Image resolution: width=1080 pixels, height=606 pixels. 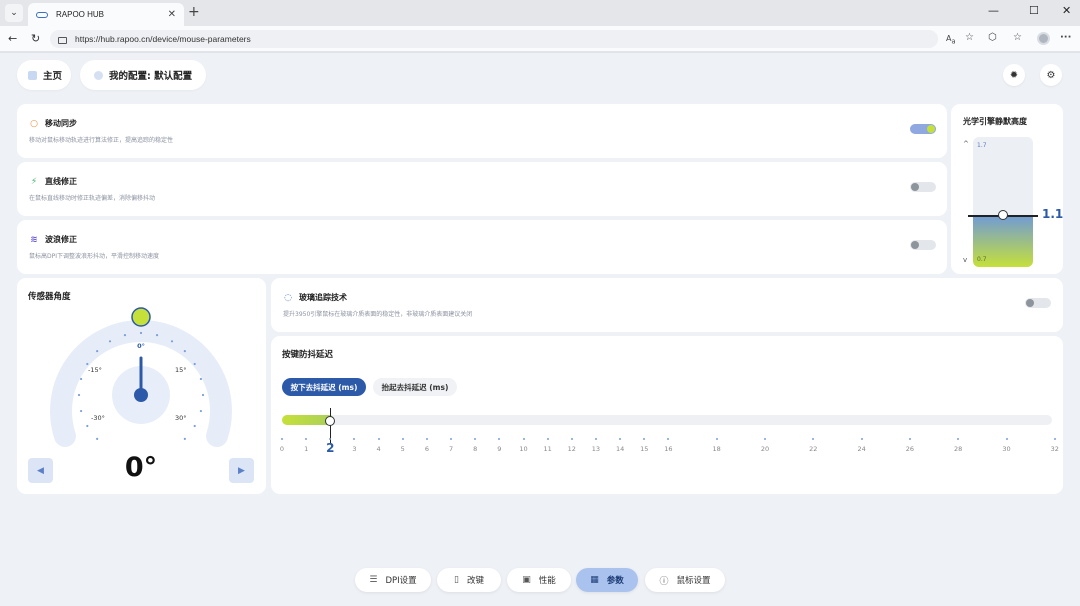 I want to click on browser-tab-bar: ⌄ RAPOO HUB ✕ + — ☐ ✕, so click(x=540, y=13).